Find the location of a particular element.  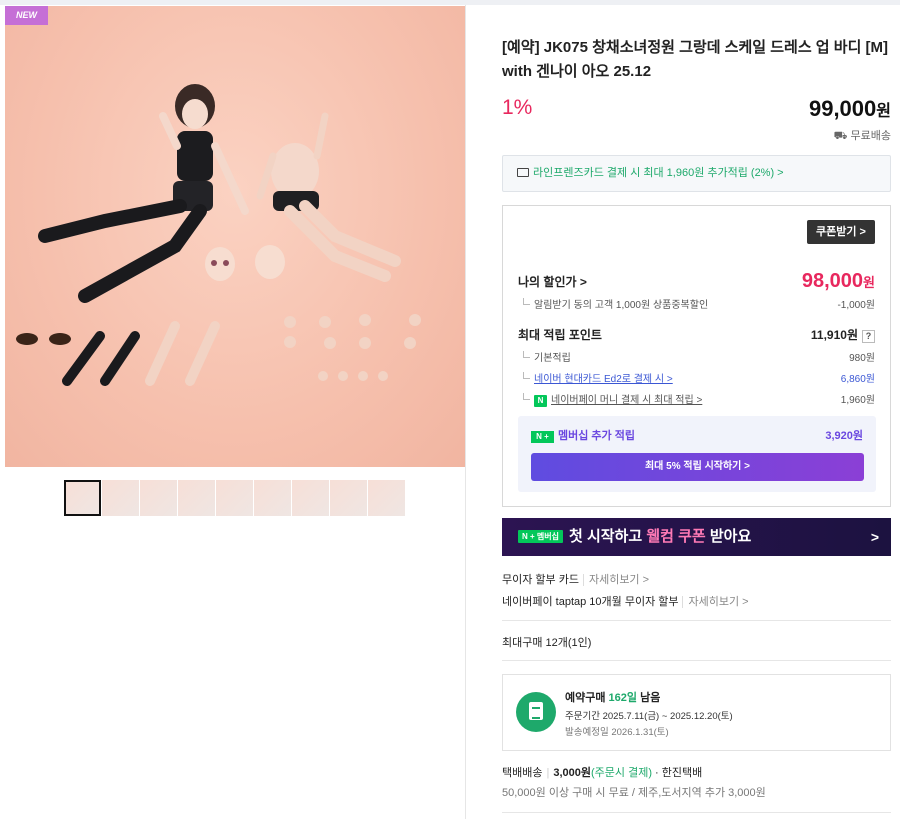

clipboard-icon is located at coordinates (536, 712).